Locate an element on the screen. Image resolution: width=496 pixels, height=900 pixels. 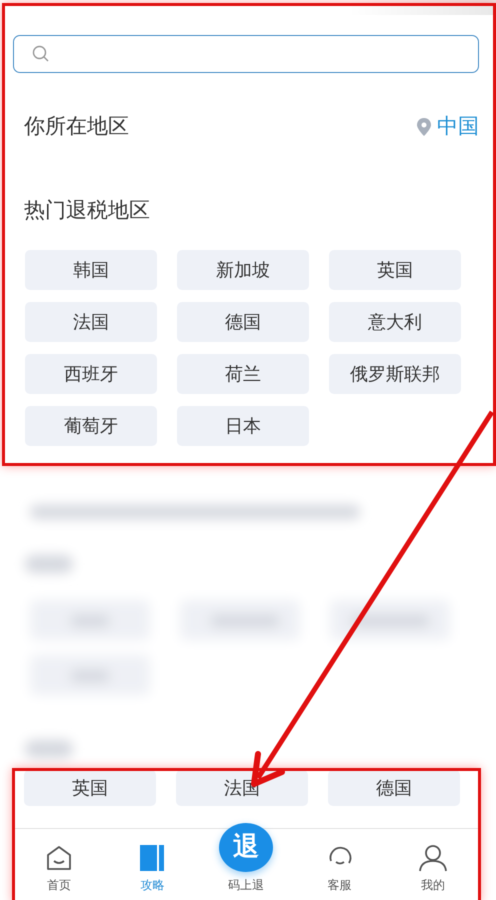
book-icon is located at coordinates (152, 858).